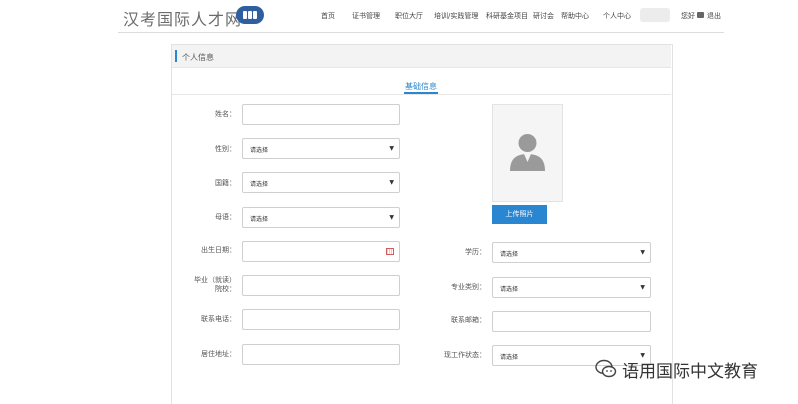  I want to click on nav-personal-center: 个人中心, so click(617, 16).